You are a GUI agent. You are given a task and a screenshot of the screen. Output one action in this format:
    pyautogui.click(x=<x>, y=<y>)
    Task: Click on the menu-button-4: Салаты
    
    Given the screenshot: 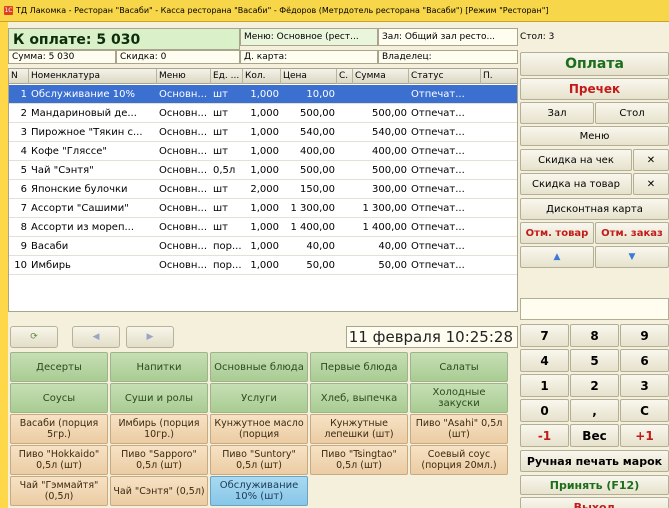 What is the action you would take?
    pyautogui.click(x=459, y=367)
    